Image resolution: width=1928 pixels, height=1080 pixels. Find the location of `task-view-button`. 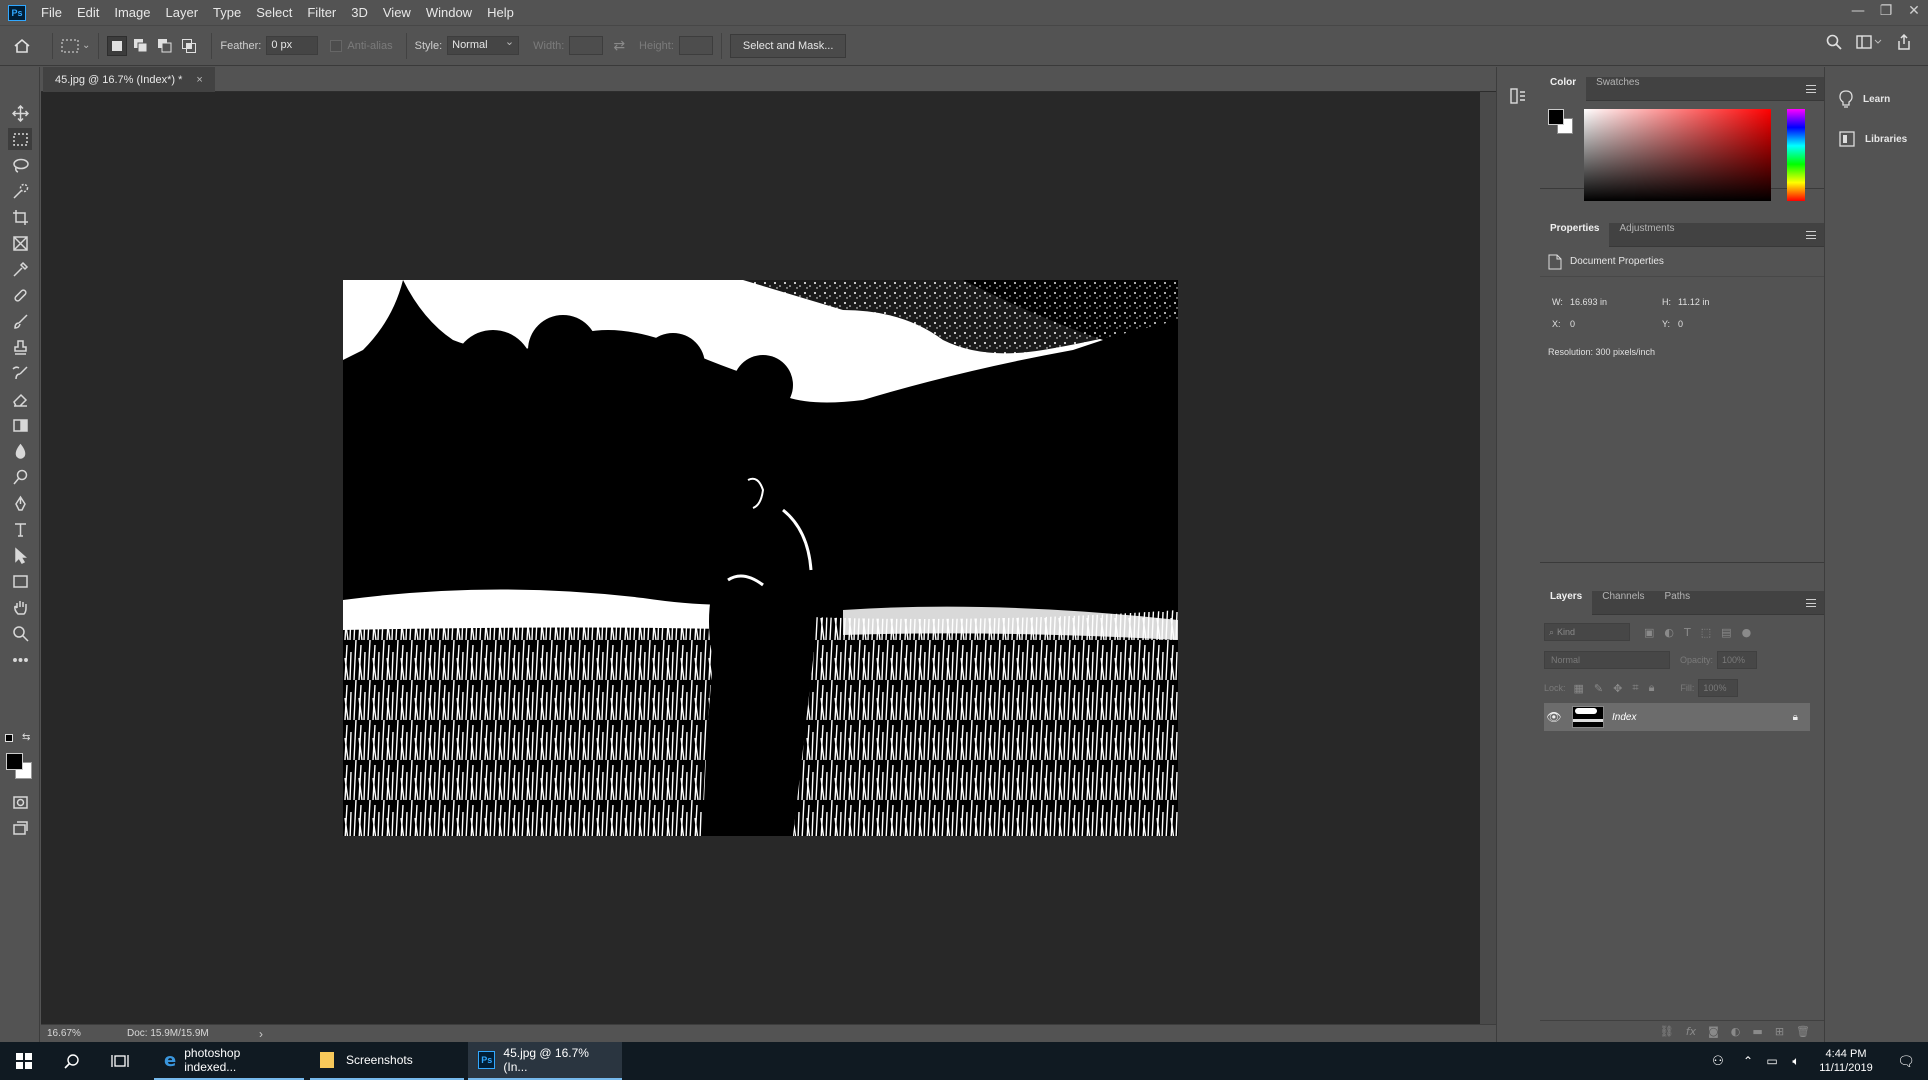

task-view-button is located at coordinates (120, 1061).